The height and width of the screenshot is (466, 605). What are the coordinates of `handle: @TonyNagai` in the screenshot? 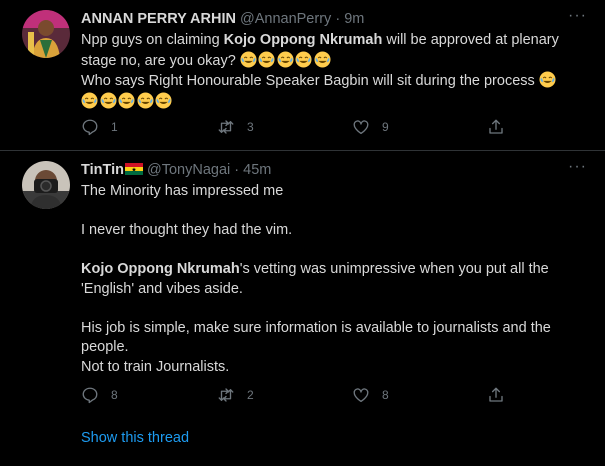 It's located at (188, 170).